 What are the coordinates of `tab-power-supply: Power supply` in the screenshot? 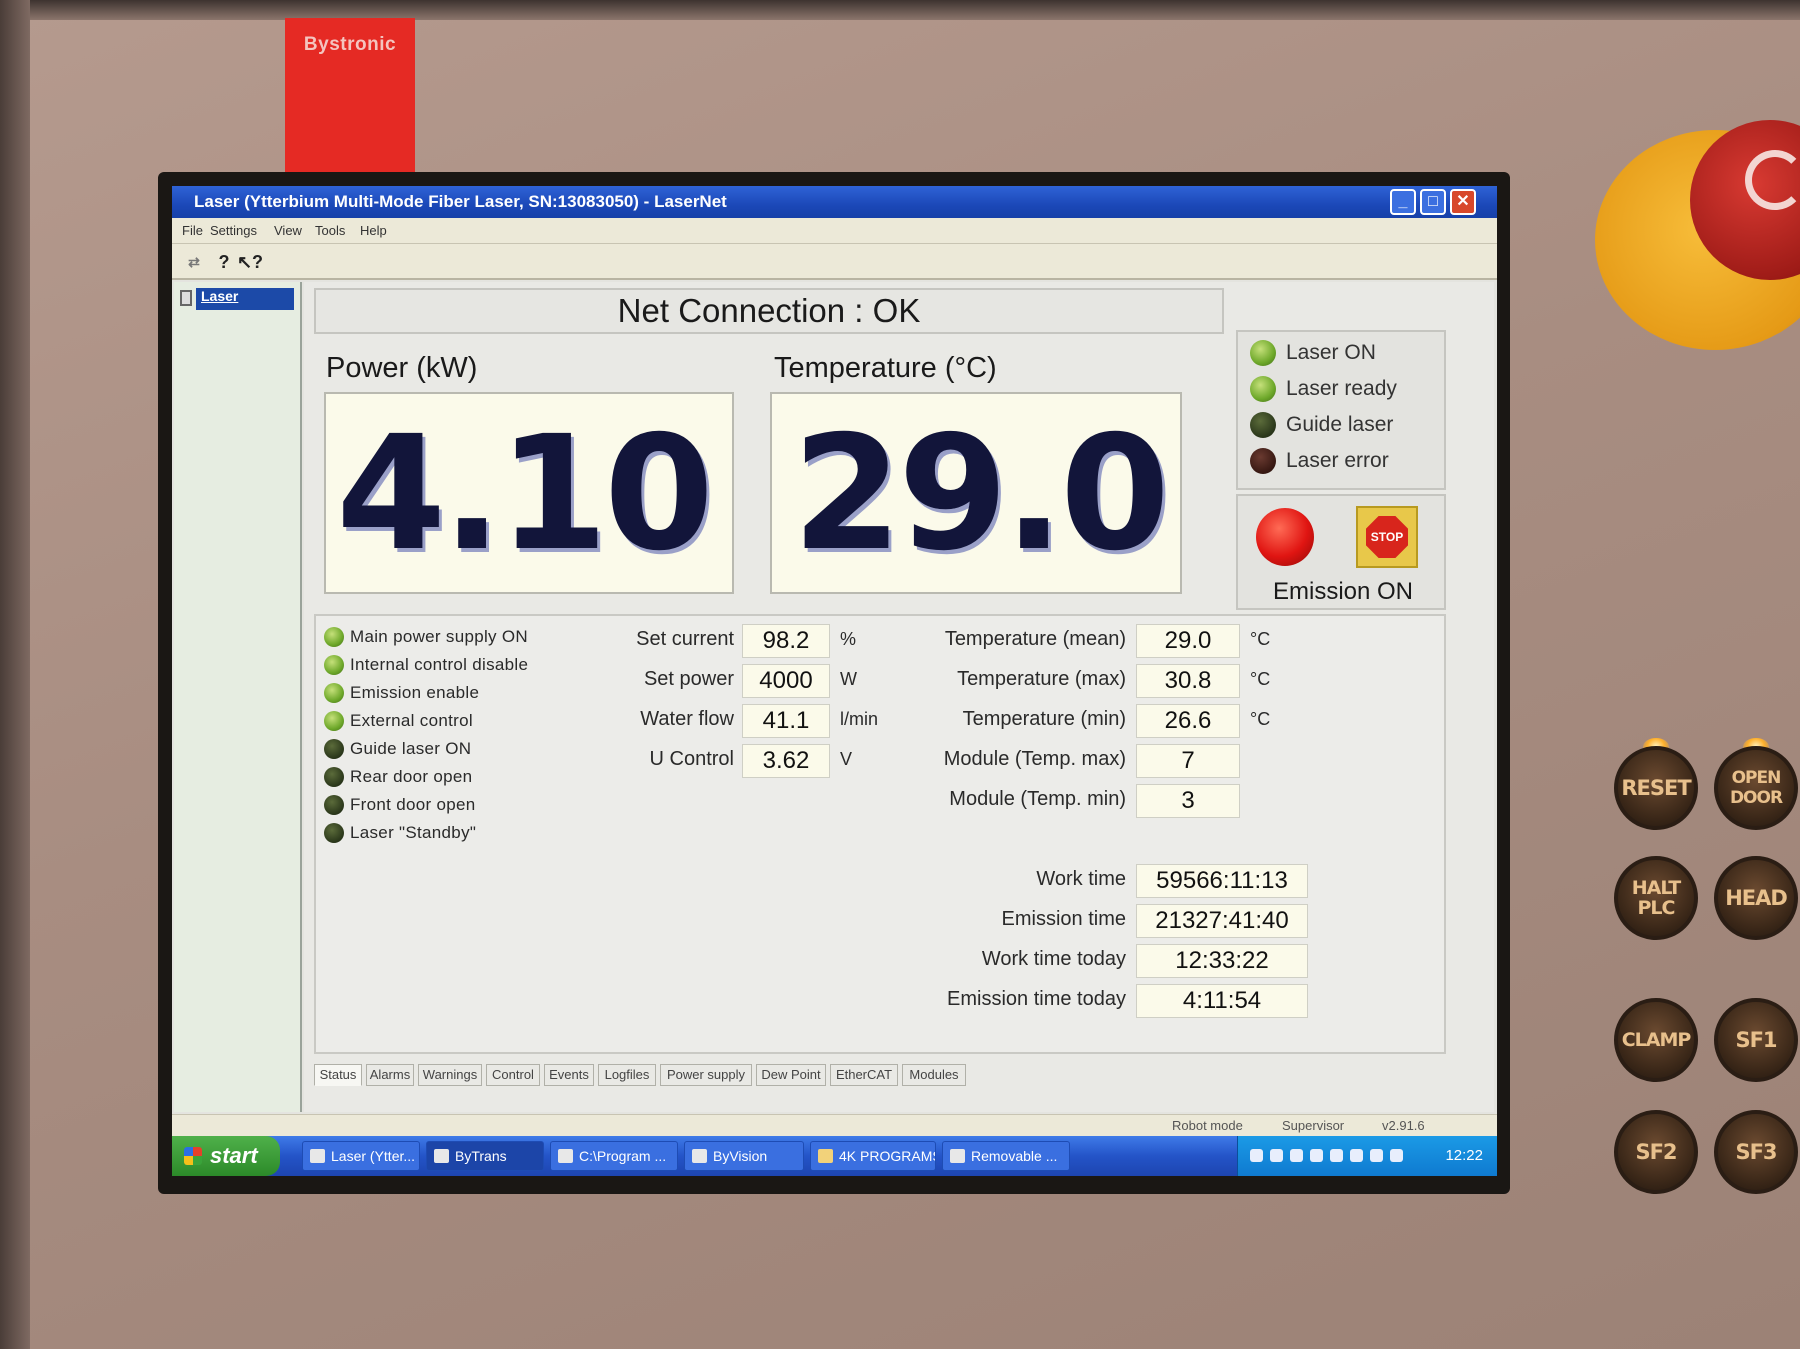 It's located at (706, 1075).